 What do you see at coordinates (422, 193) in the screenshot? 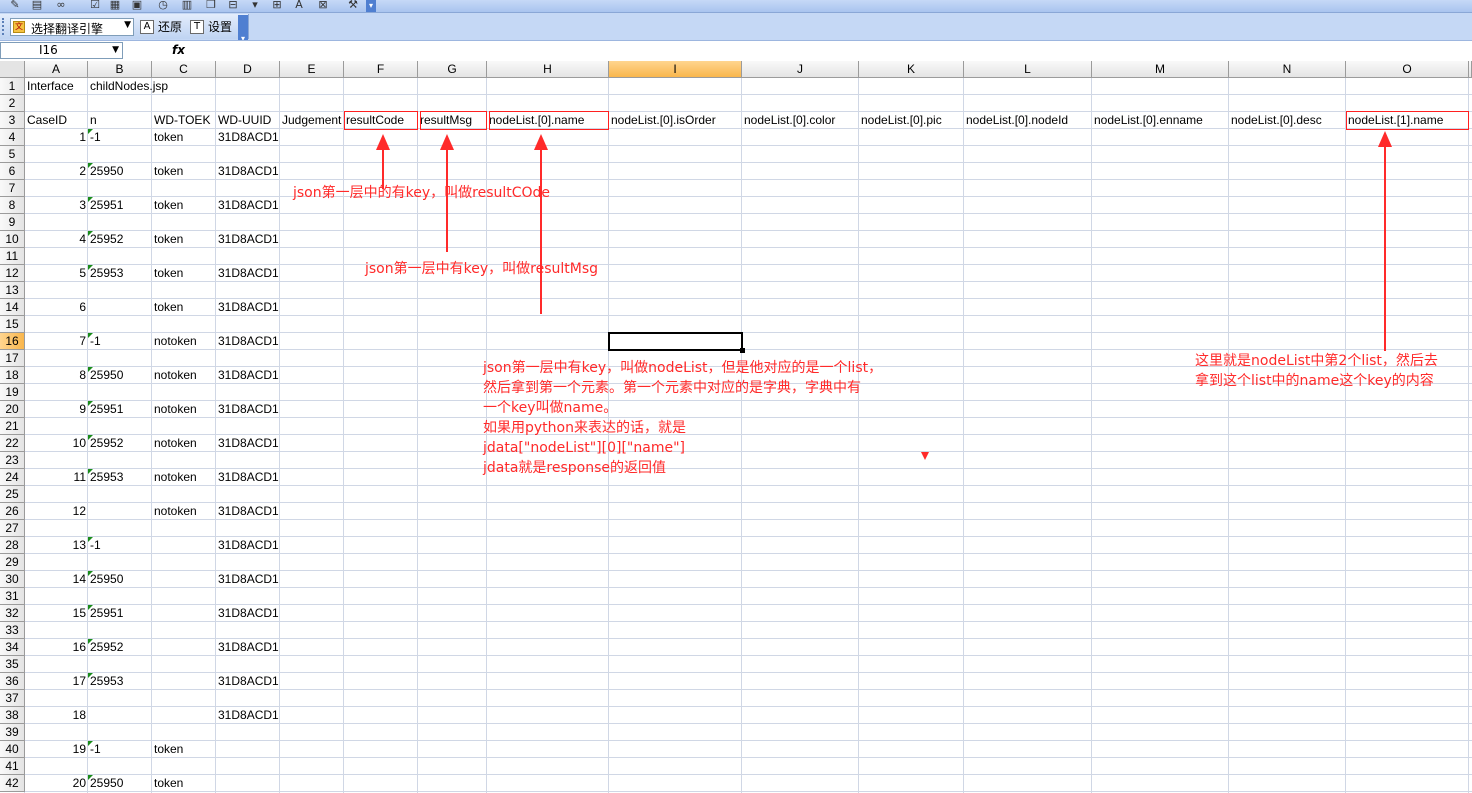
I see `note-result-code: json第一层中的有key，叫做resultCOde` at bounding box center [422, 193].